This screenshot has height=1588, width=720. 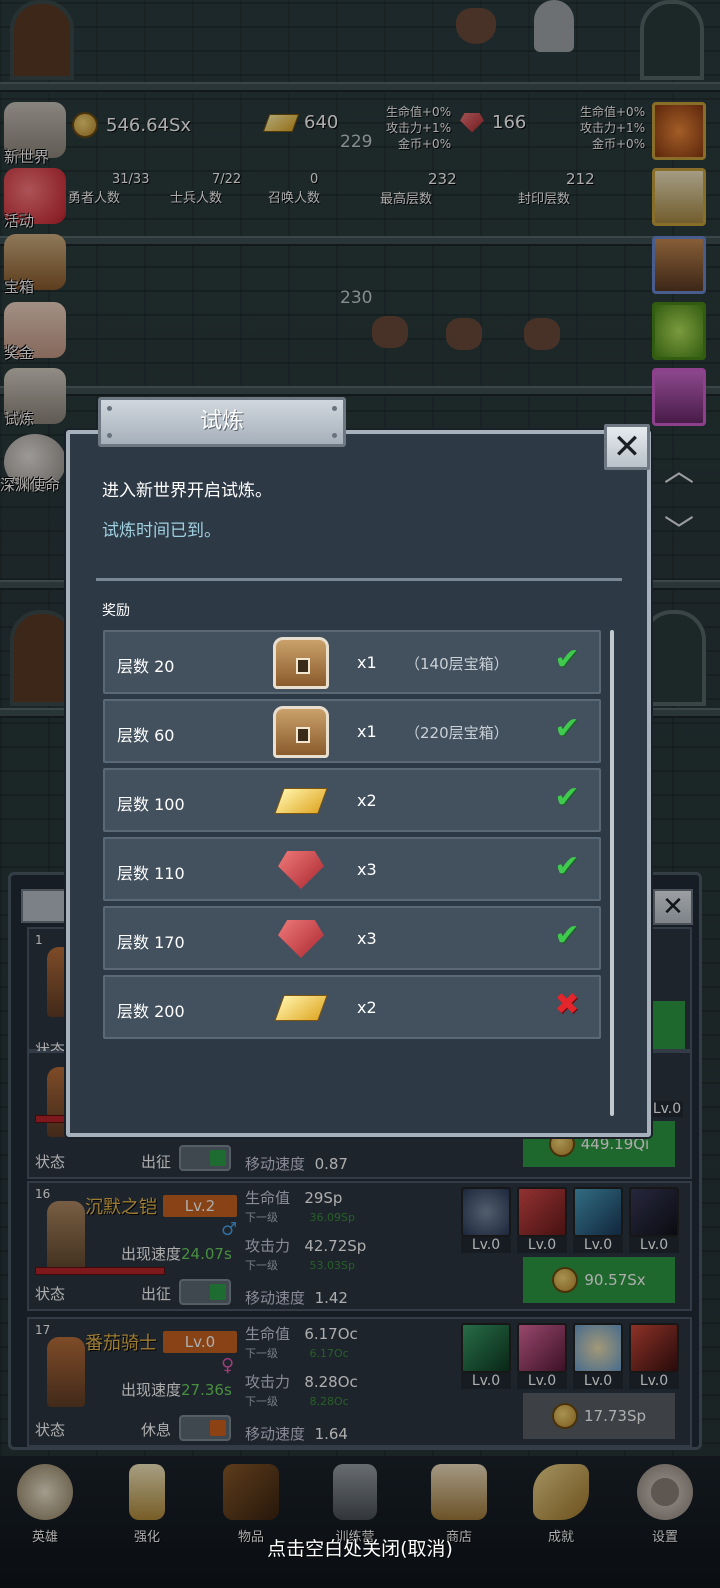 I want to click on reward-row: 层数 60 x1 （220层宝箱） ✔, so click(x=352, y=731).